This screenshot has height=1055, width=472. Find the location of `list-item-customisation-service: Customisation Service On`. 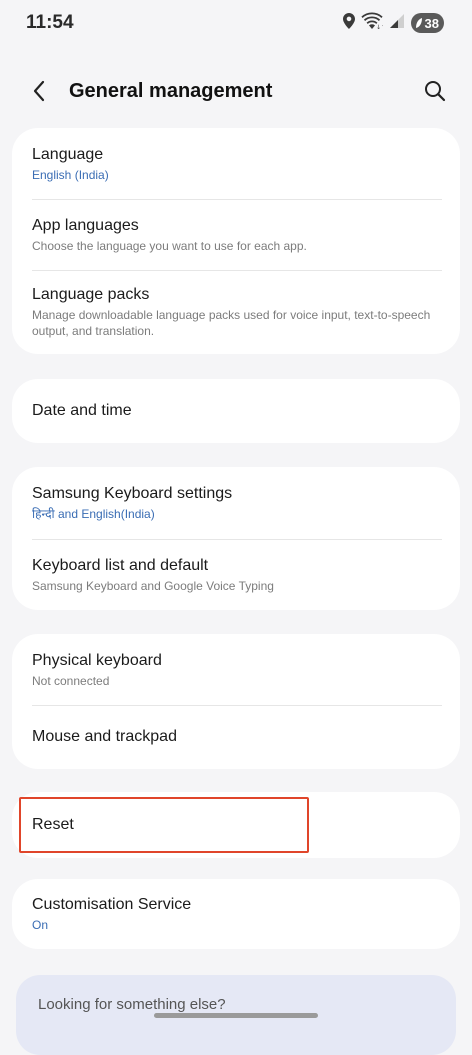

list-item-customisation-service: Customisation Service On is located at coordinates (236, 914).